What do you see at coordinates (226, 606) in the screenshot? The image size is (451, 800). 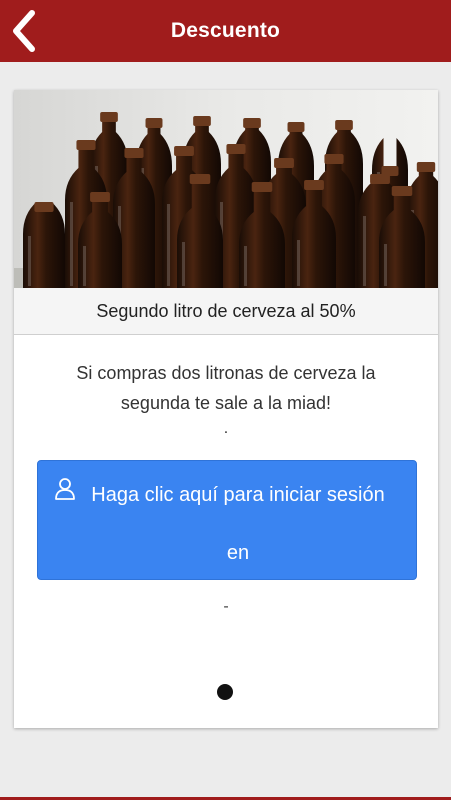 I see `footer-text: -` at bounding box center [226, 606].